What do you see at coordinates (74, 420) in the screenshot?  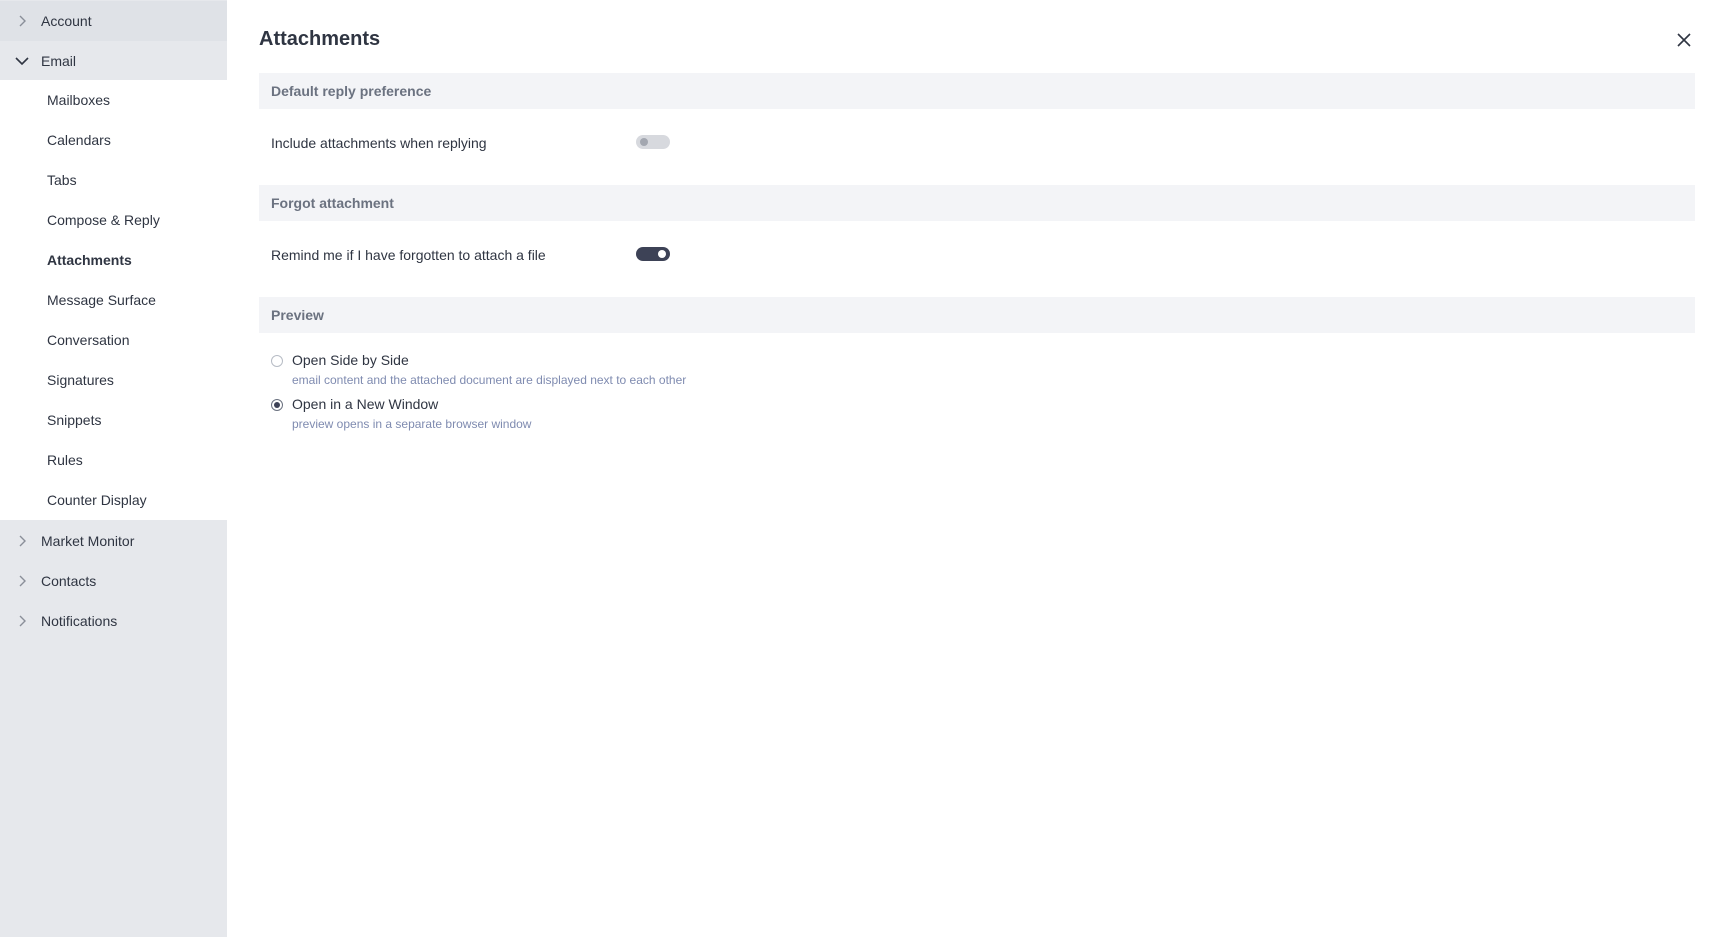 I see `sidebar-item-label: Snippets` at bounding box center [74, 420].